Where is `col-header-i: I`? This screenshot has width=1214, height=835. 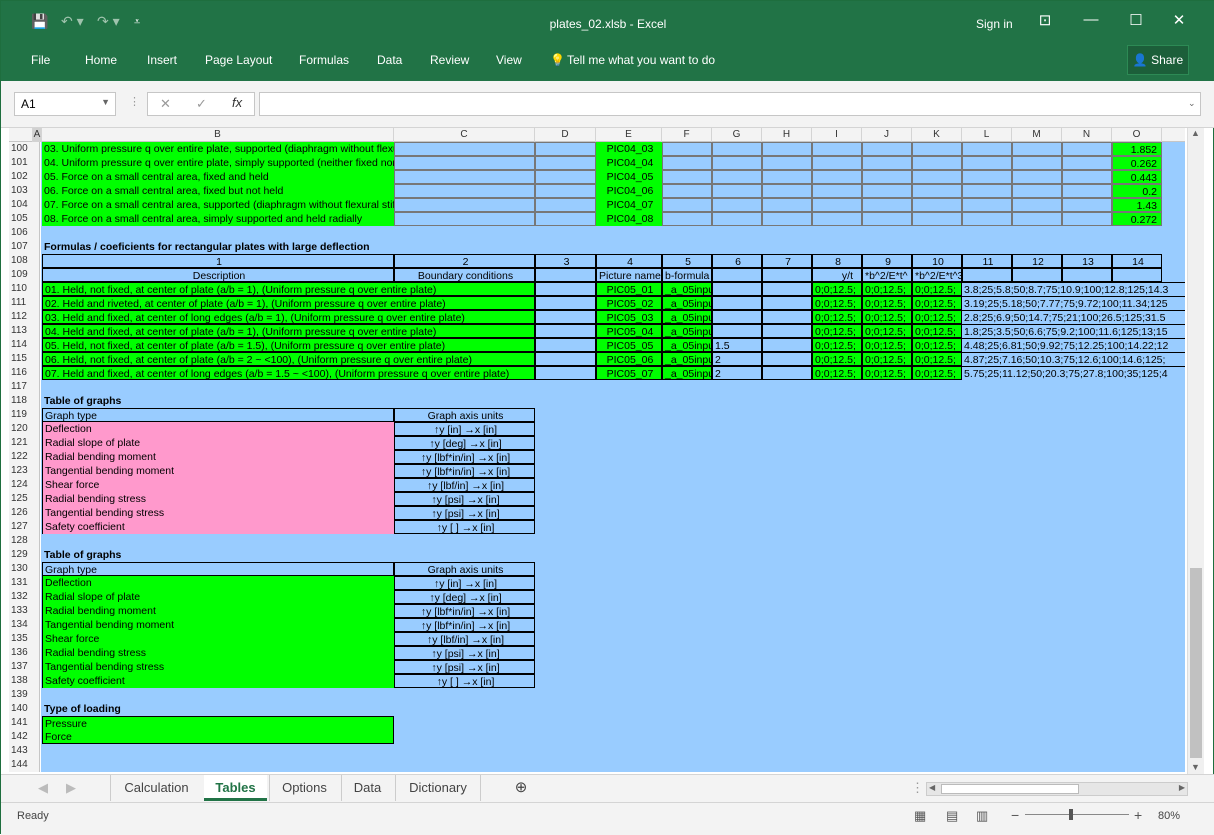
col-header-i: I is located at coordinates (837, 135).